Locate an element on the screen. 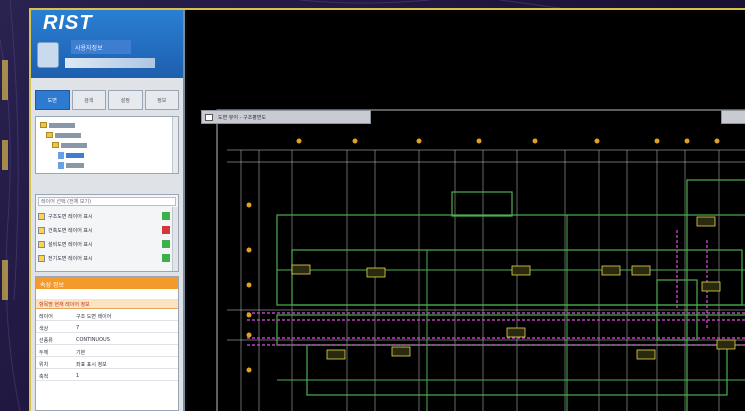 The image size is (745, 411). layer-filter-select: 레이어 선택 (전체 보기) is located at coordinates (107, 201).